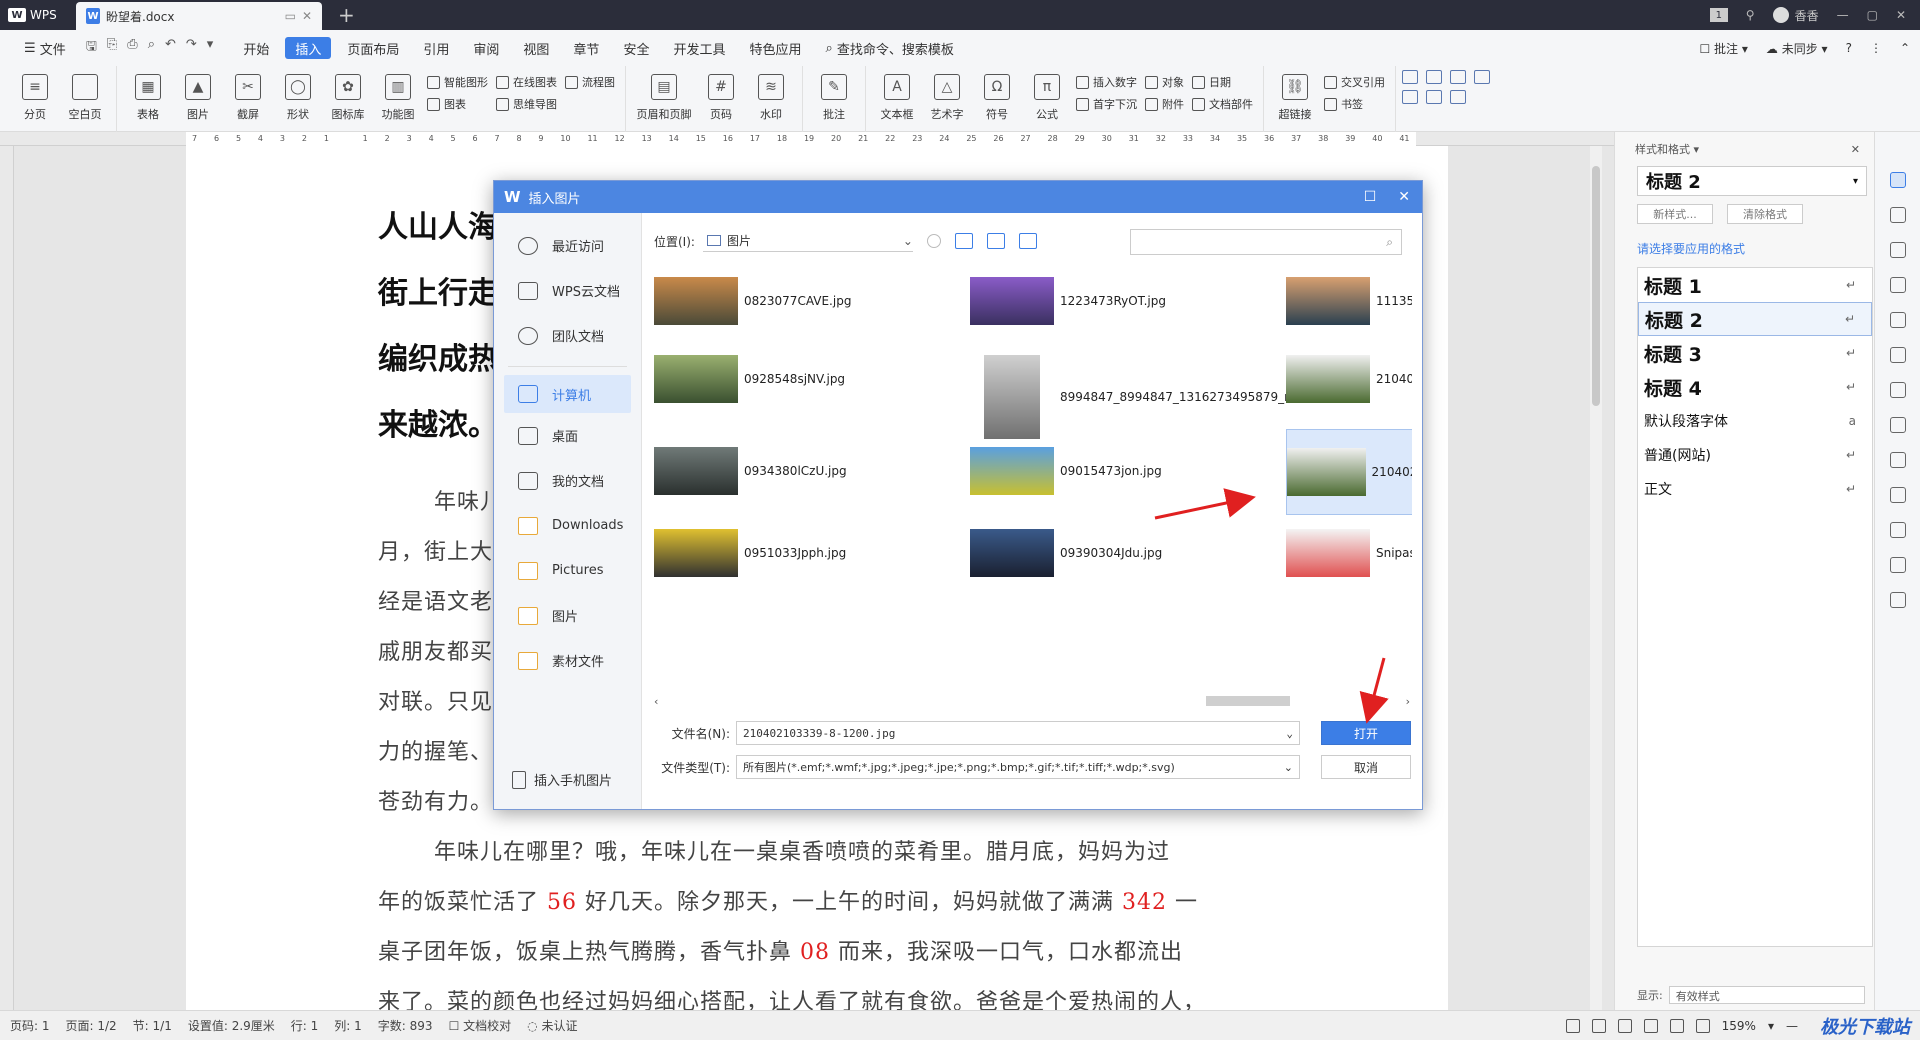  Describe the element at coordinates (1354, 104) in the screenshot. I see `bookmark-button: 书签` at that location.